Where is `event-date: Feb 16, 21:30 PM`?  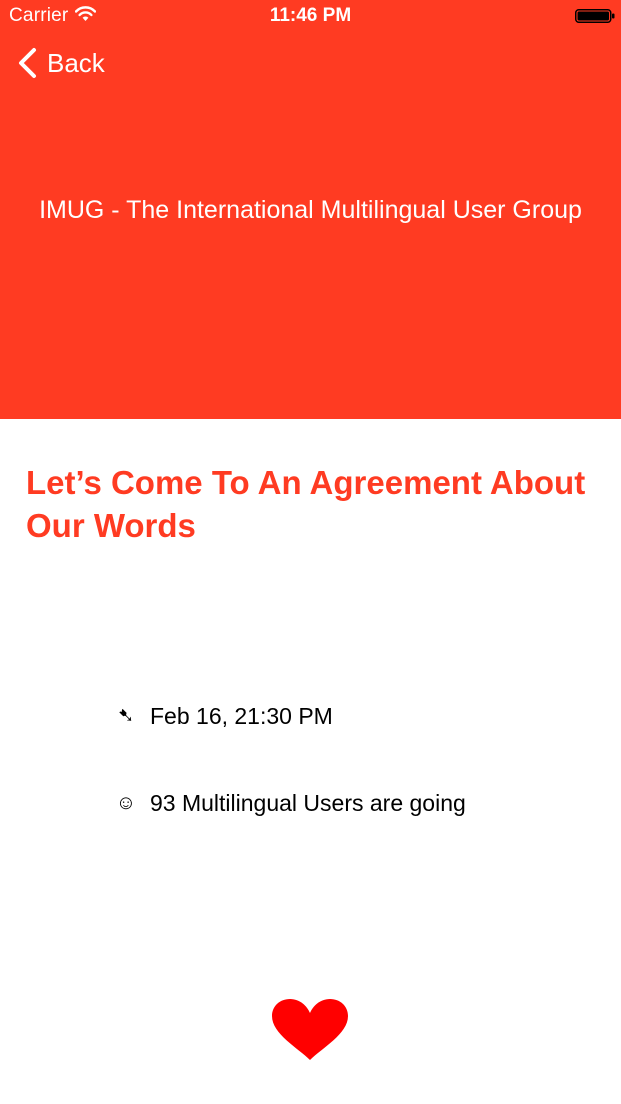 event-date: Feb 16, 21:30 PM is located at coordinates (241, 716).